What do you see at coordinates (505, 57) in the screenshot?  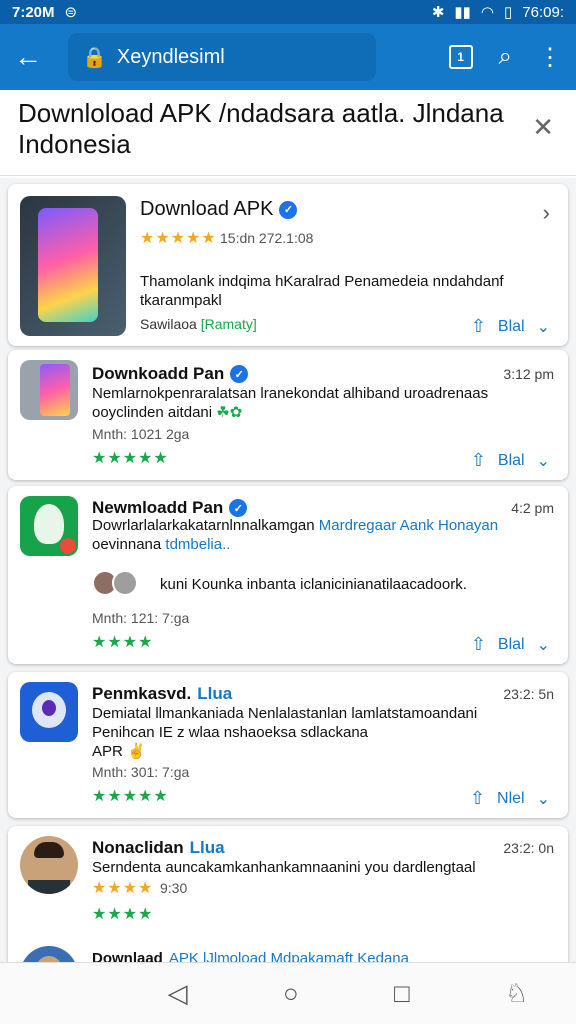 I see `search-icon: ⌕` at bounding box center [505, 57].